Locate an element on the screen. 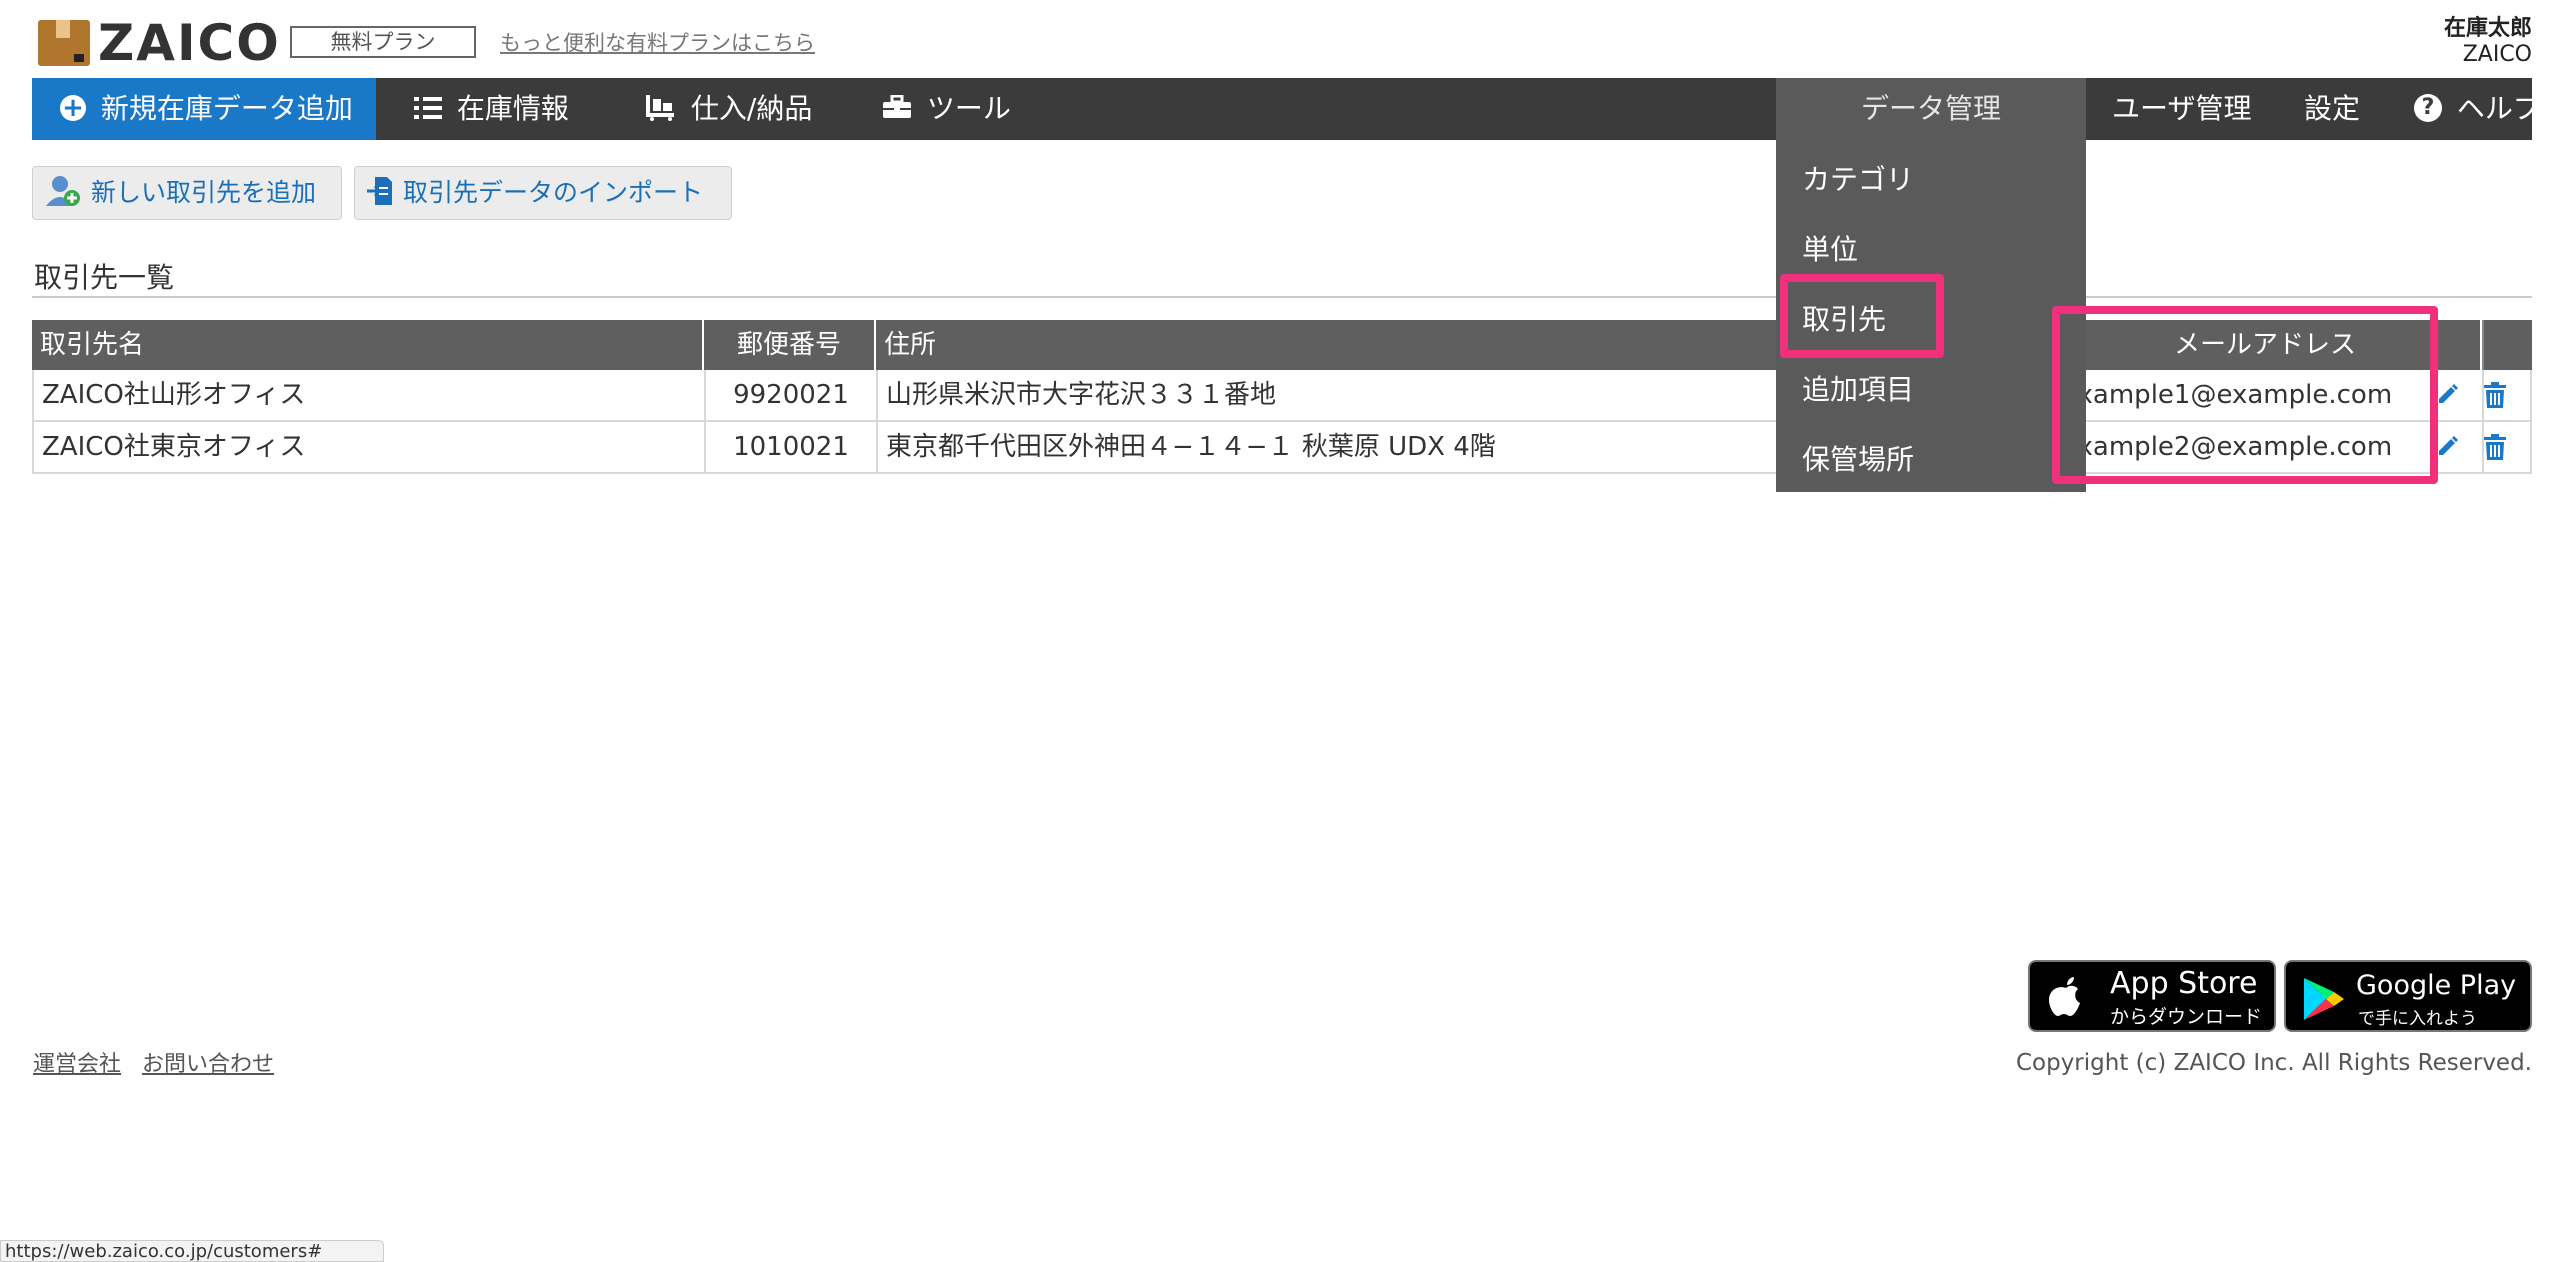  nav-inventory: 在庫情報 is located at coordinates (491, 109).